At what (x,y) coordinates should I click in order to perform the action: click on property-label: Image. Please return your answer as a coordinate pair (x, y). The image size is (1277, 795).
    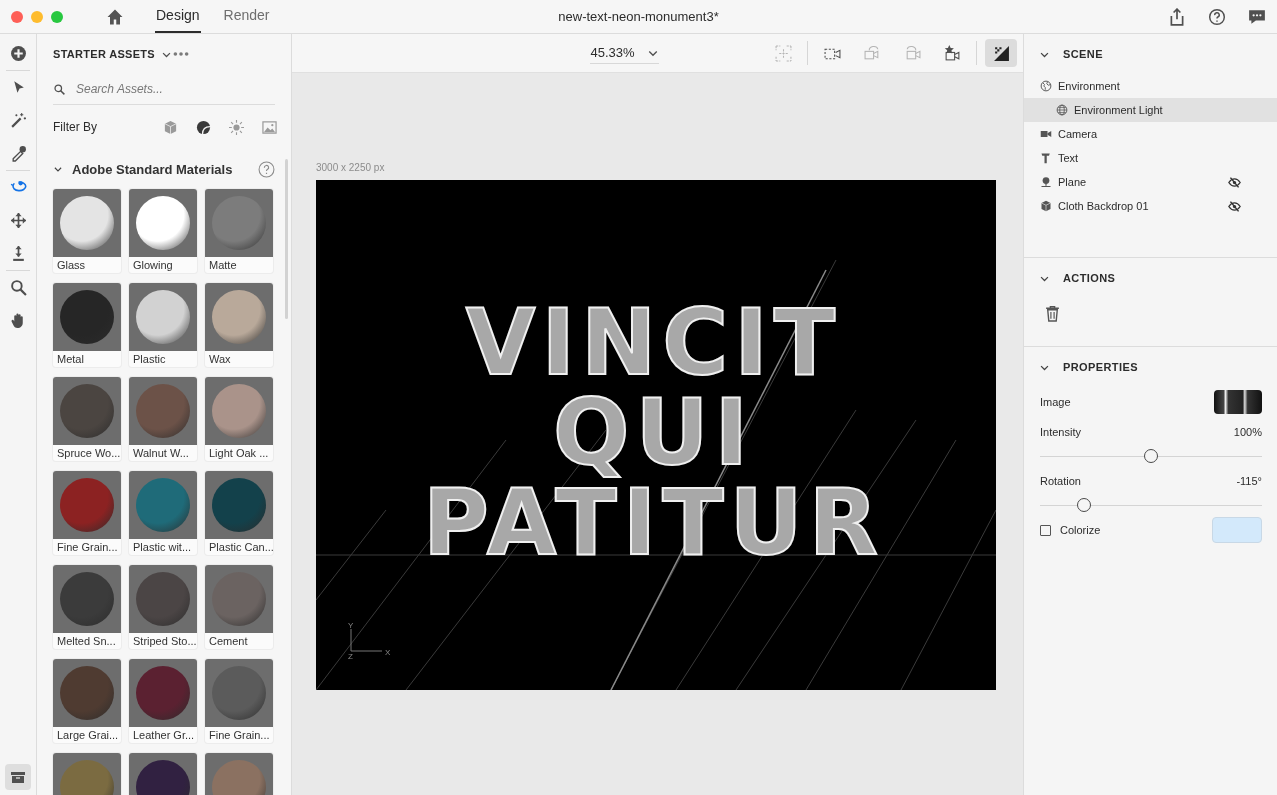
    Looking at the image, I should click on (1055, 402).